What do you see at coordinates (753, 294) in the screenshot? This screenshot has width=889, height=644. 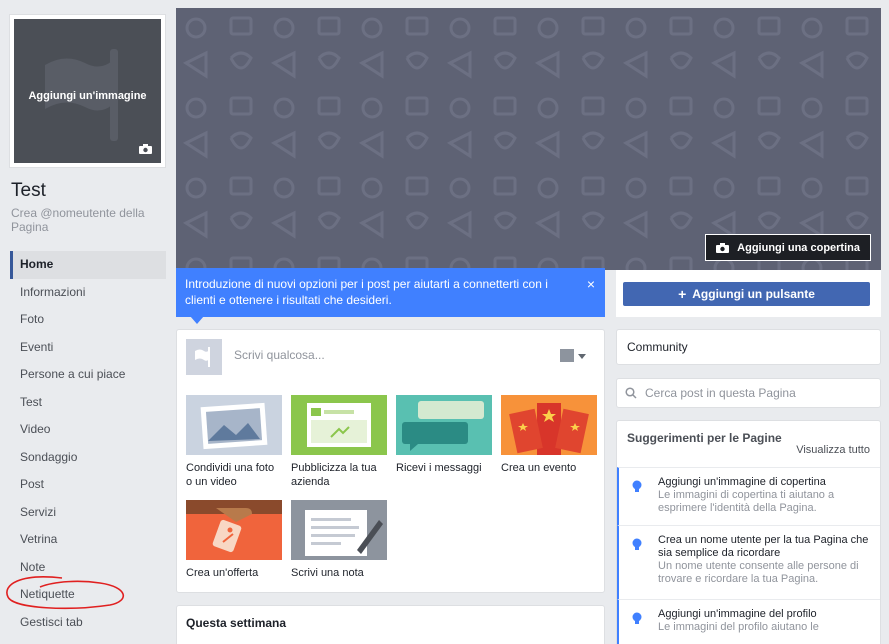 I see `add-button-label: Aggiungi un pulsante` at bounding box center [753, 294].